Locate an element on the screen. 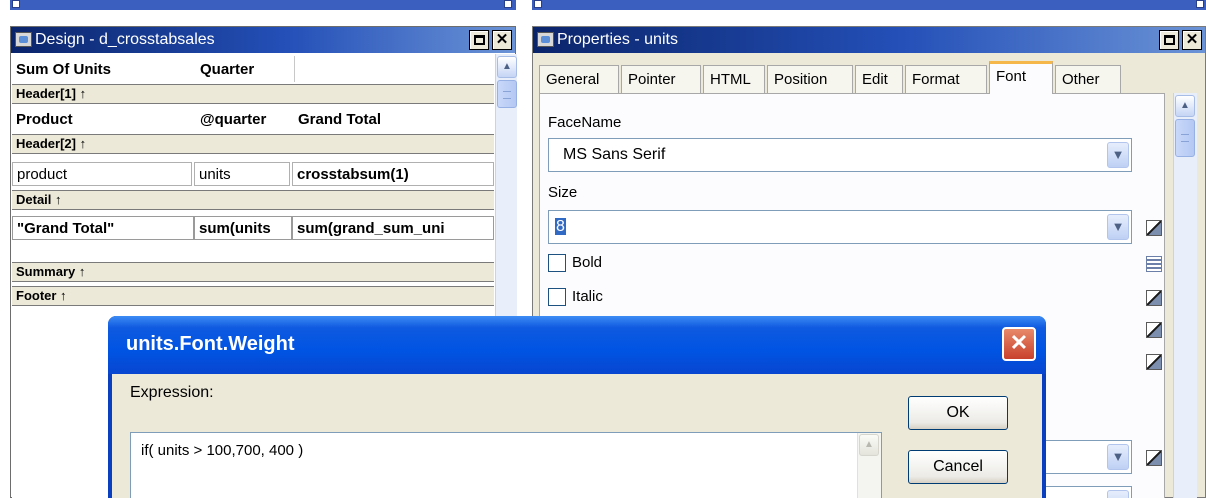 The image size is (1206, 498). crosstabsum-column: crosstabsum(1) is located at coordinates (393, 174).